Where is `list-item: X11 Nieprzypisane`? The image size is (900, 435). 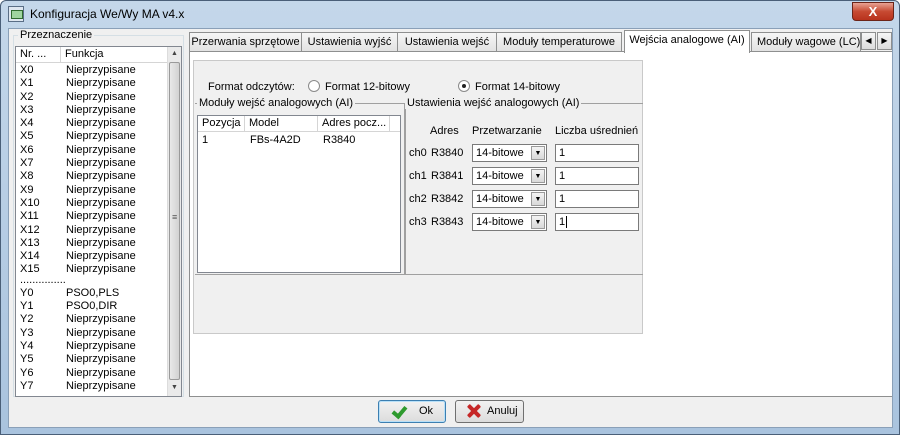
list-item: X11 Nieprzypisane is located at coordinates (92, 216).